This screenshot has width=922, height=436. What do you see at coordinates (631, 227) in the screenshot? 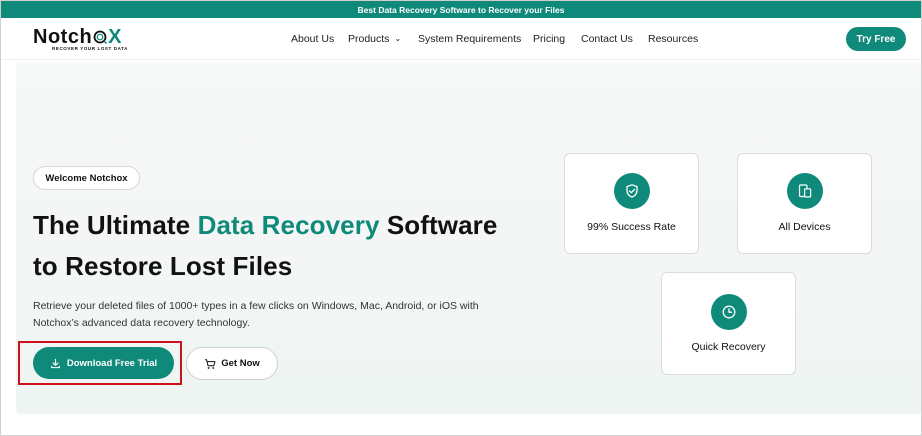
I see `feature-label-success-rate: 99% Success Rate` at bounding box center [631, 227].